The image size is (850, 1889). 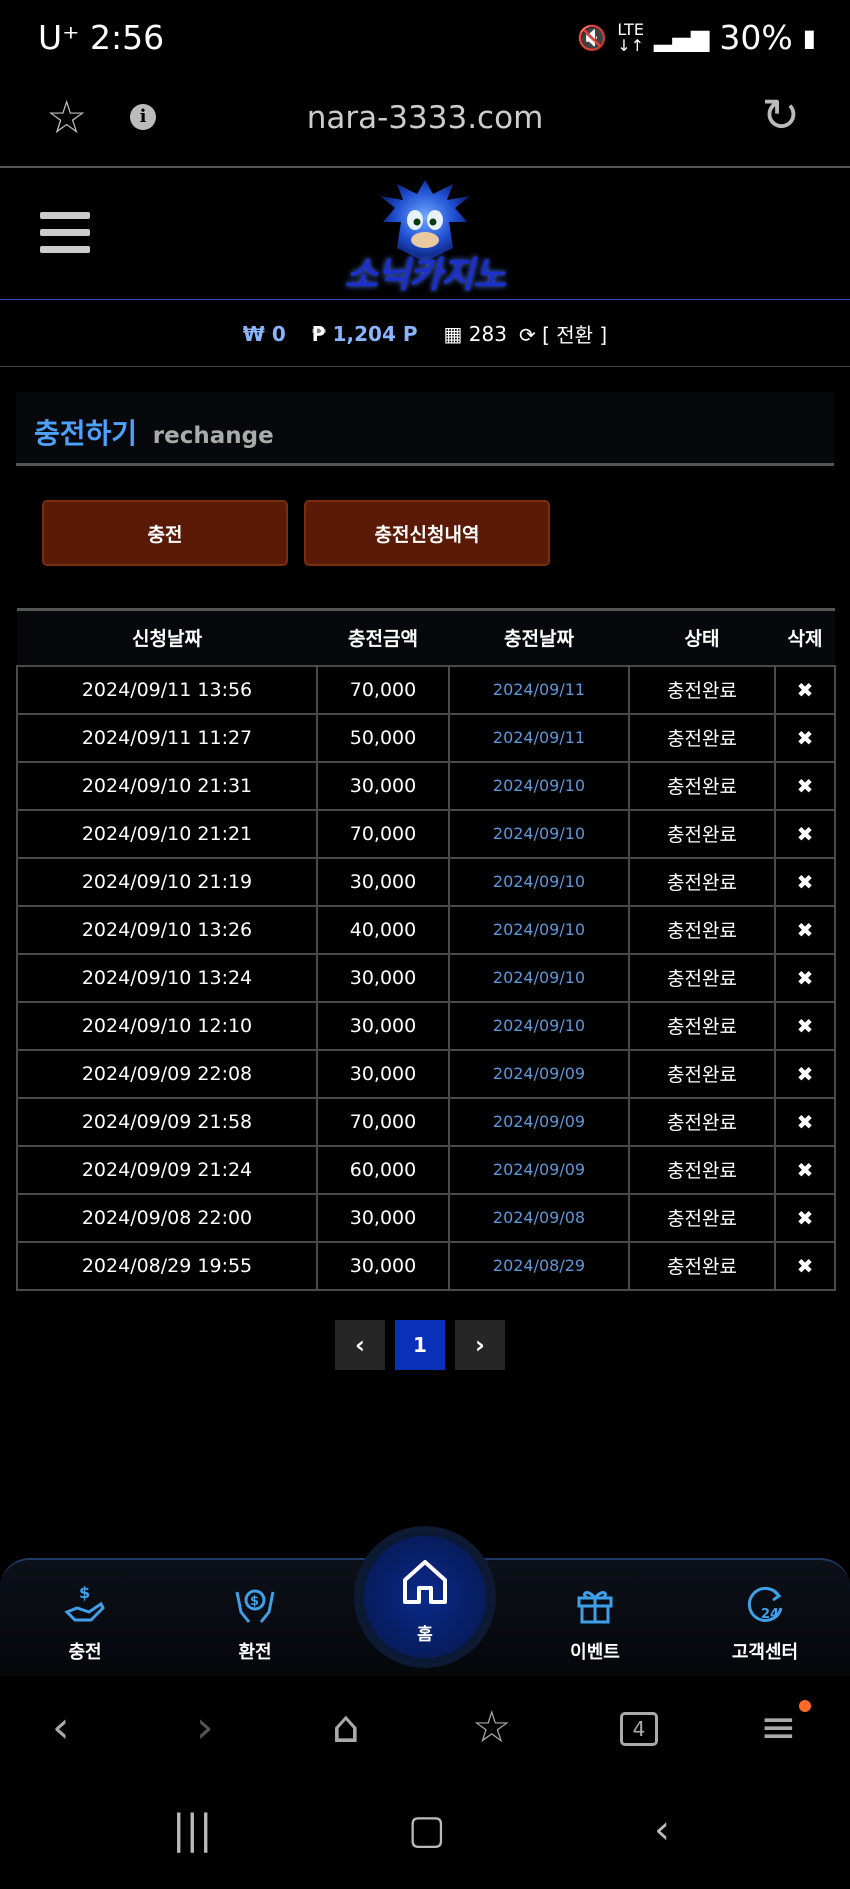 What do you see at coordinates (278, 333) in the screenshot?
I see `won-value: 0` at bounding box center [278, 333].